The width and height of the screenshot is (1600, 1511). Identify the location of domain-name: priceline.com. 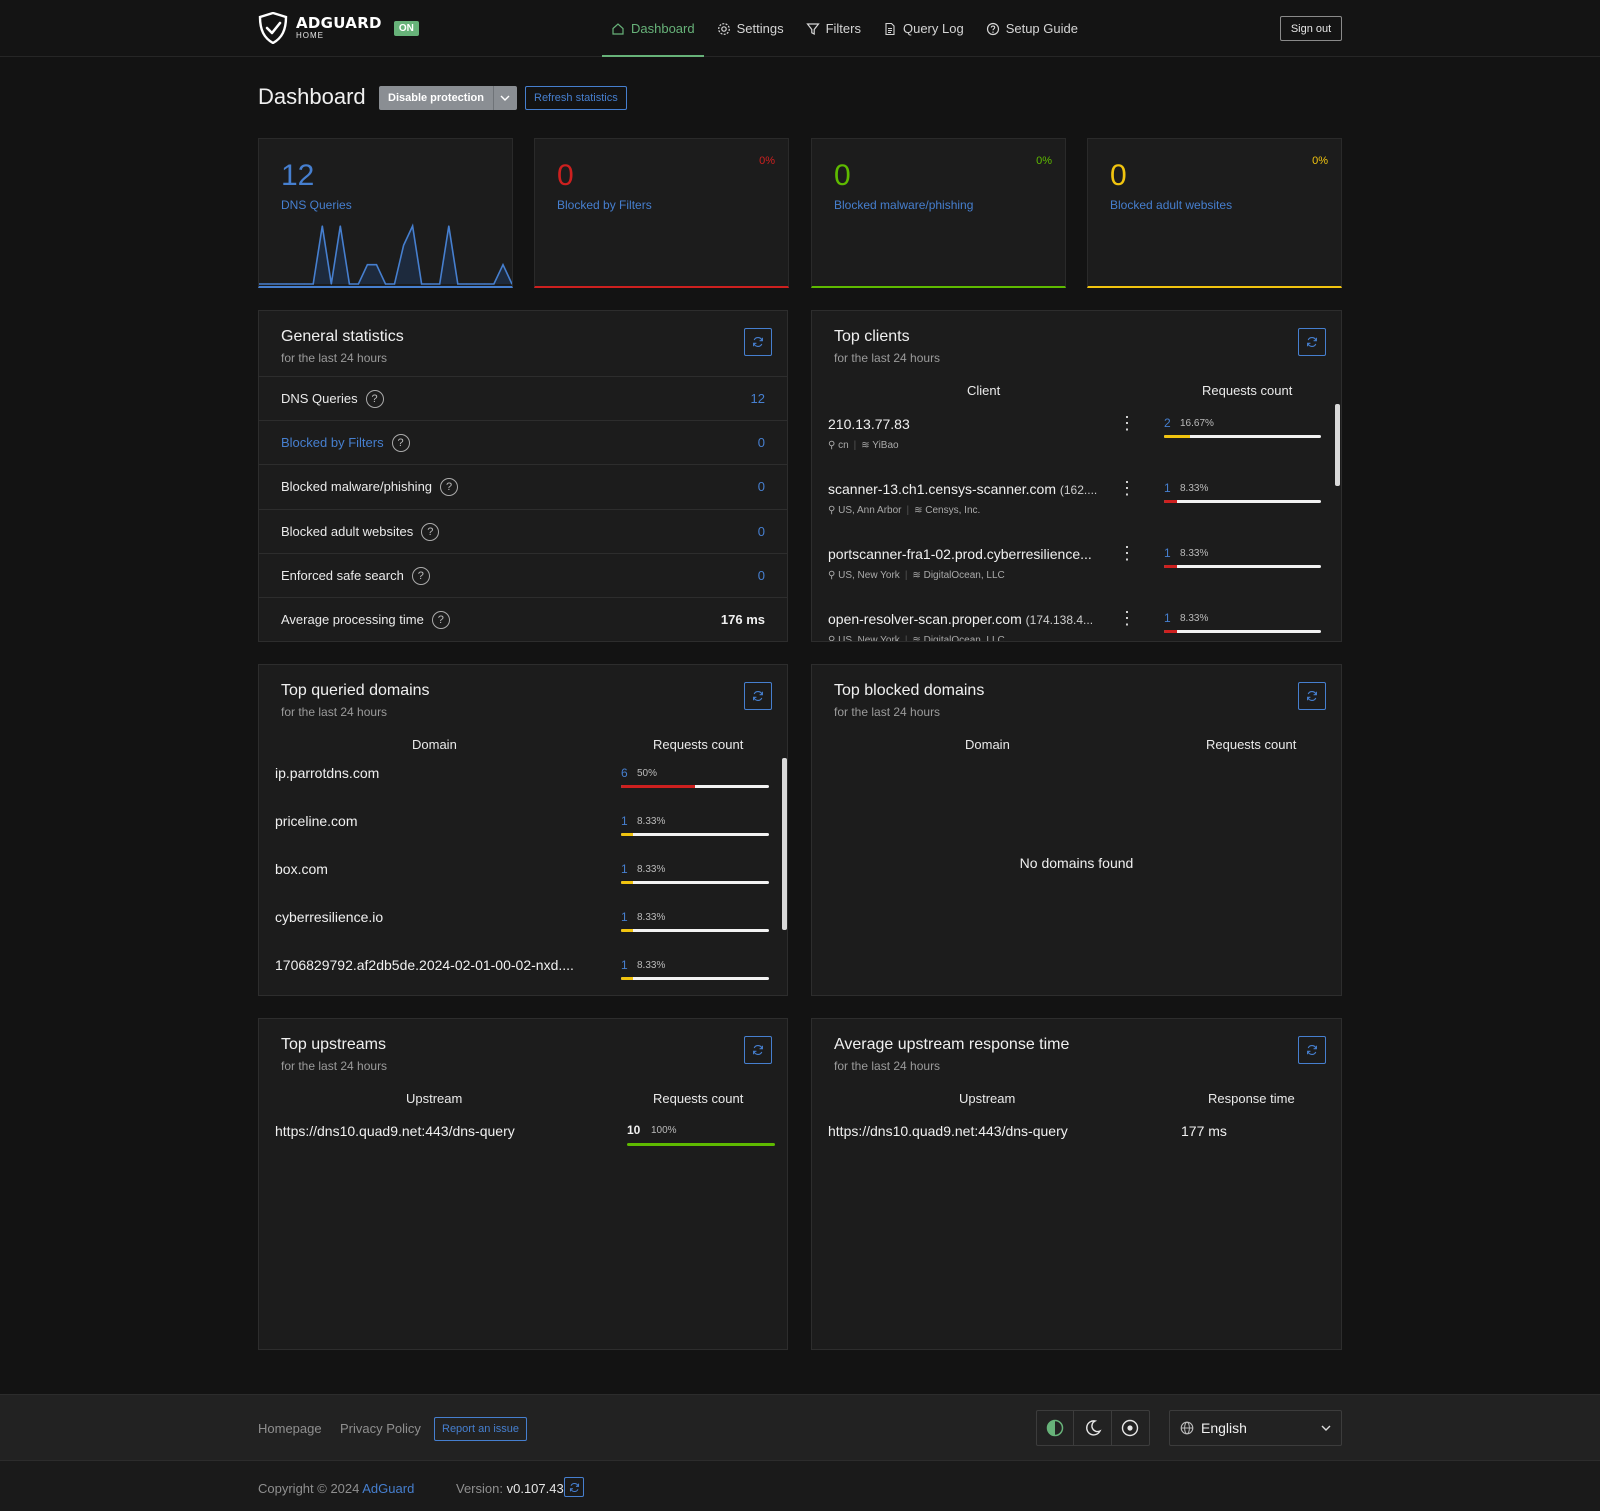
(316, 821).